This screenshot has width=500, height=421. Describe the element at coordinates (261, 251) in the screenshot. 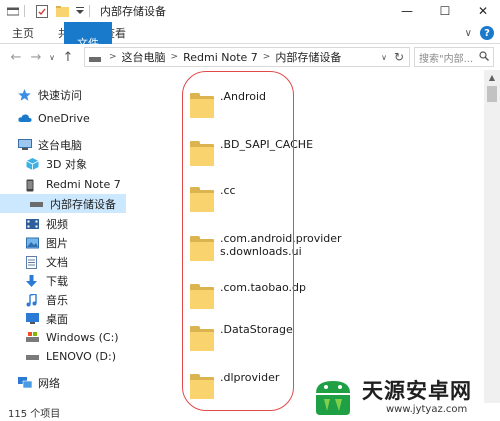

I see `file-name-line2: s.downloads.ui` at that location.